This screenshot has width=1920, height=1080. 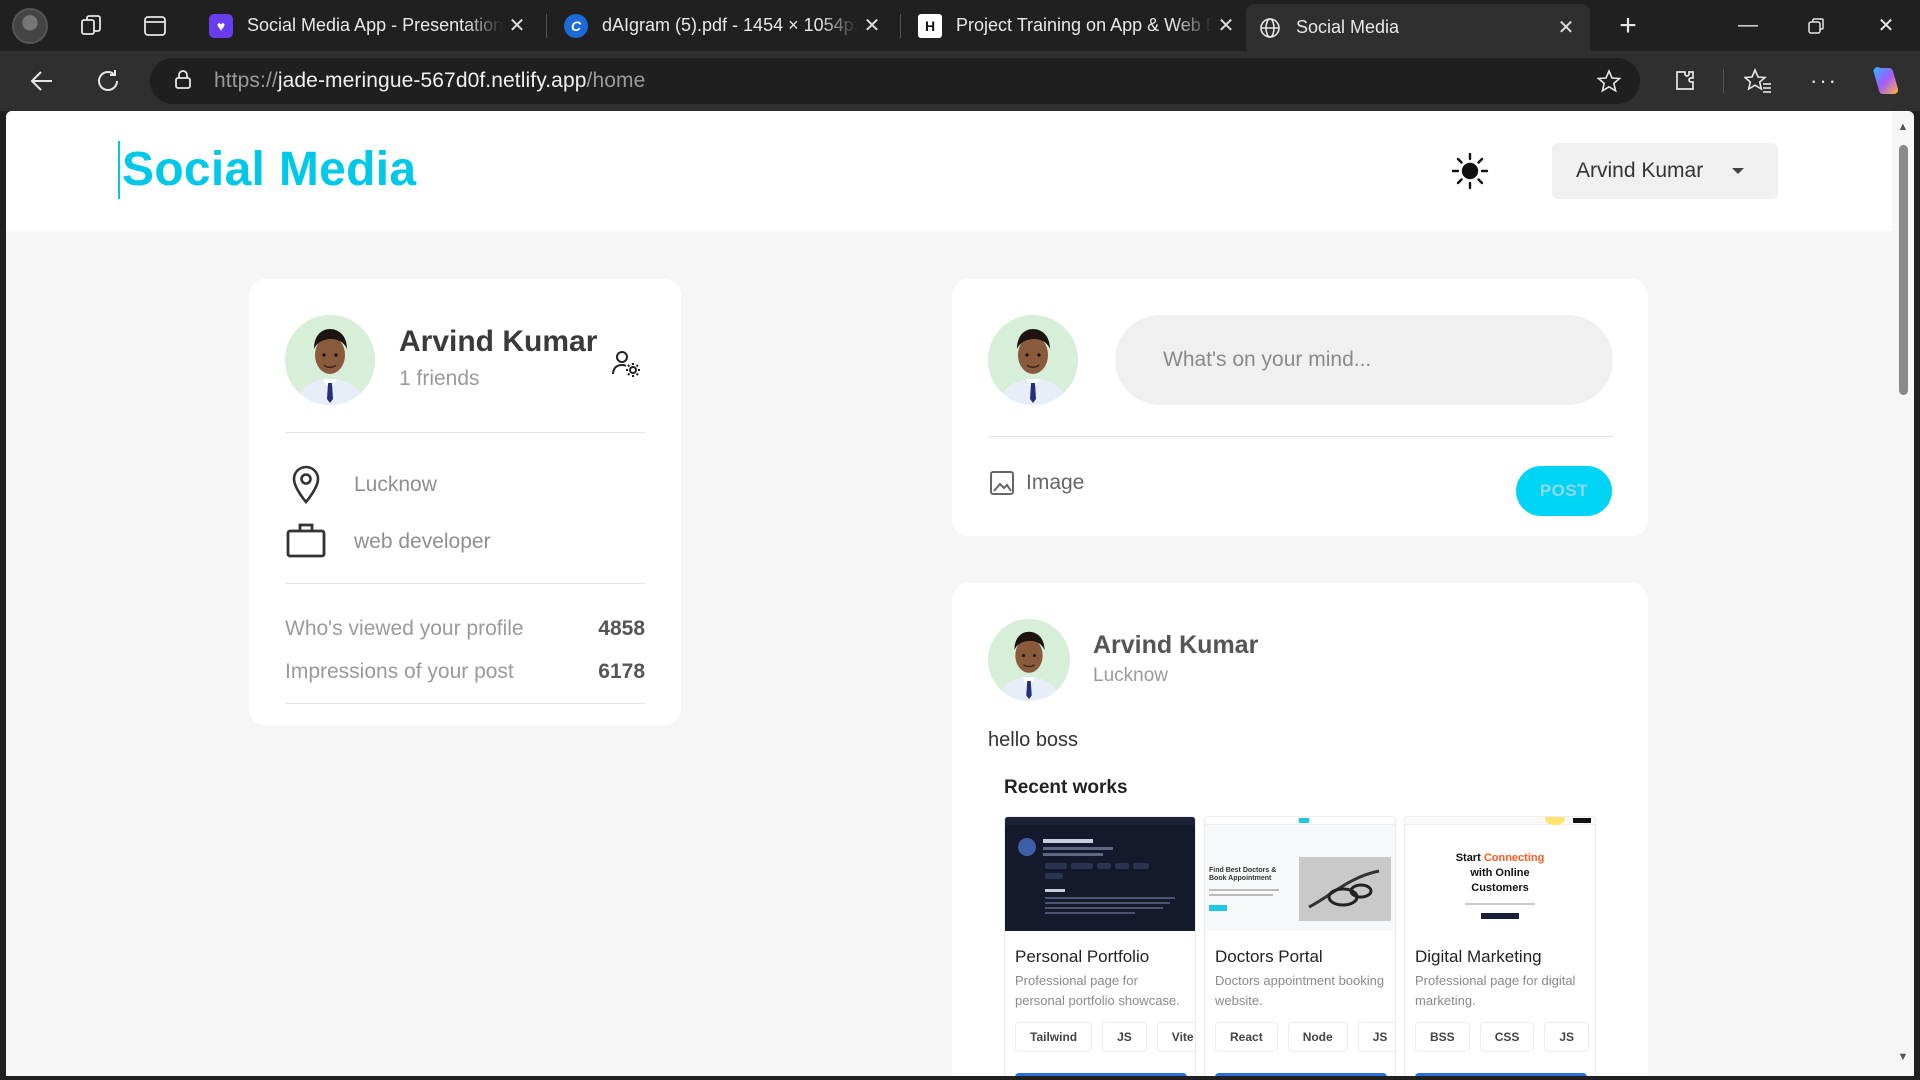 What do you see at coordinates (1514, 858) in the screenshot?
I see `marketing-preview-highlight: Connecting` at bounding box center [1514, 858].